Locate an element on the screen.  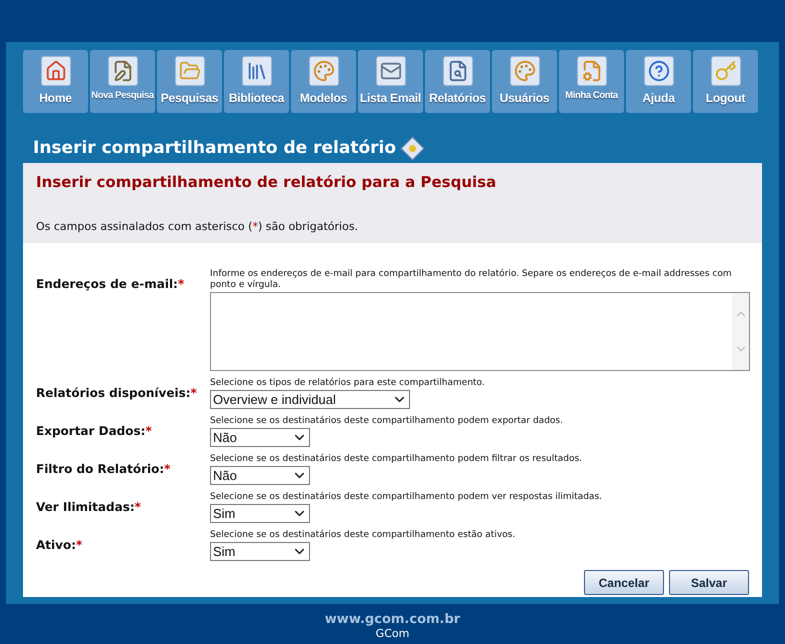
nav-button: Usuários is located at coordinates (524, 81).